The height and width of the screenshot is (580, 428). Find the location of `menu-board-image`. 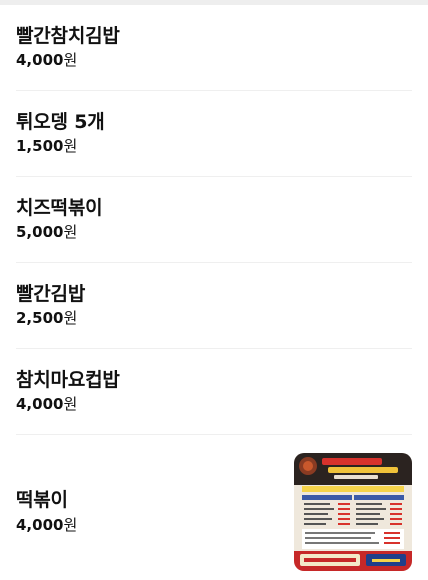

menu-board-image is located at coordinates (353, 512).